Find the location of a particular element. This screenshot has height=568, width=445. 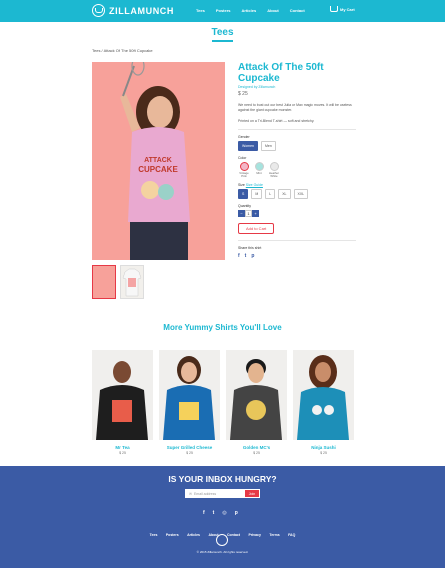

product-designer: Designed by Zillamunch is located at coordinates (297, 87).